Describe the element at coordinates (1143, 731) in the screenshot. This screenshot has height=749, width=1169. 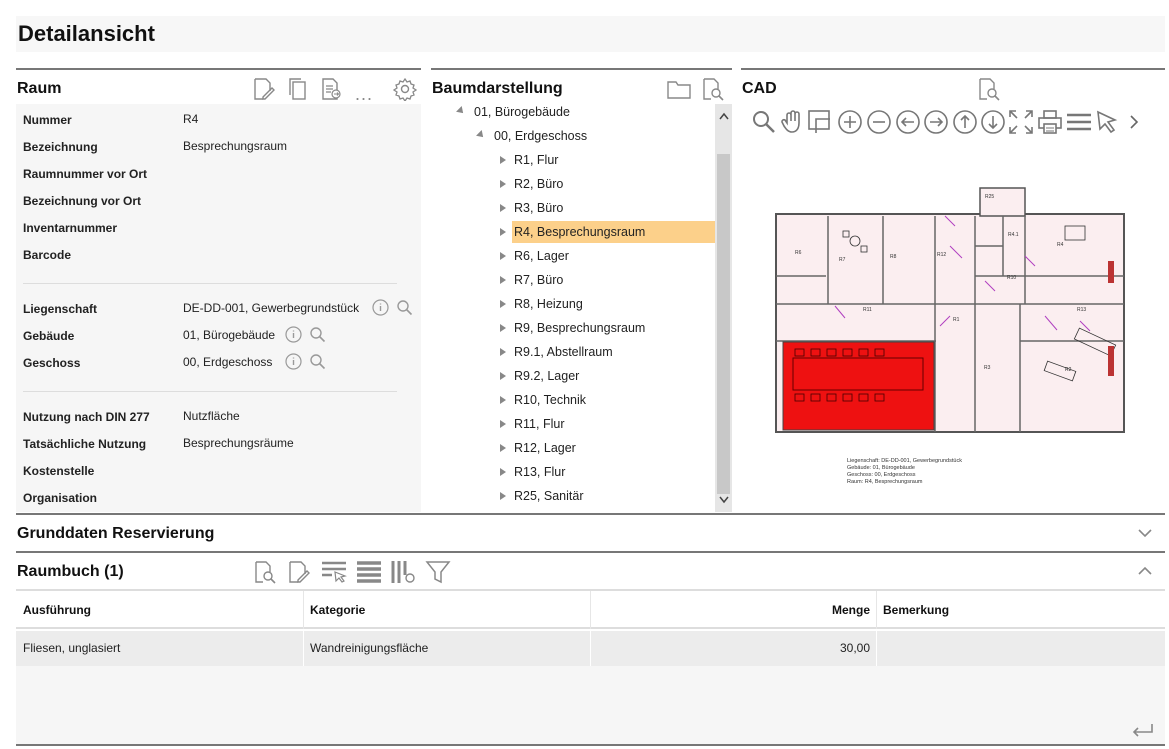
I see `return-icon` at that location.